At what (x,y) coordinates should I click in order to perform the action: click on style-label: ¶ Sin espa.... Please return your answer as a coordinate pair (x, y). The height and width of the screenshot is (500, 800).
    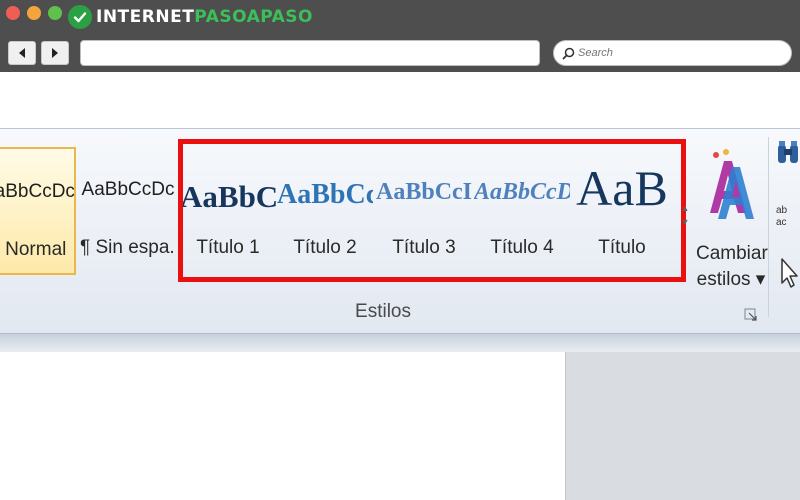
    Looking at the image, I should click on (128, 247).